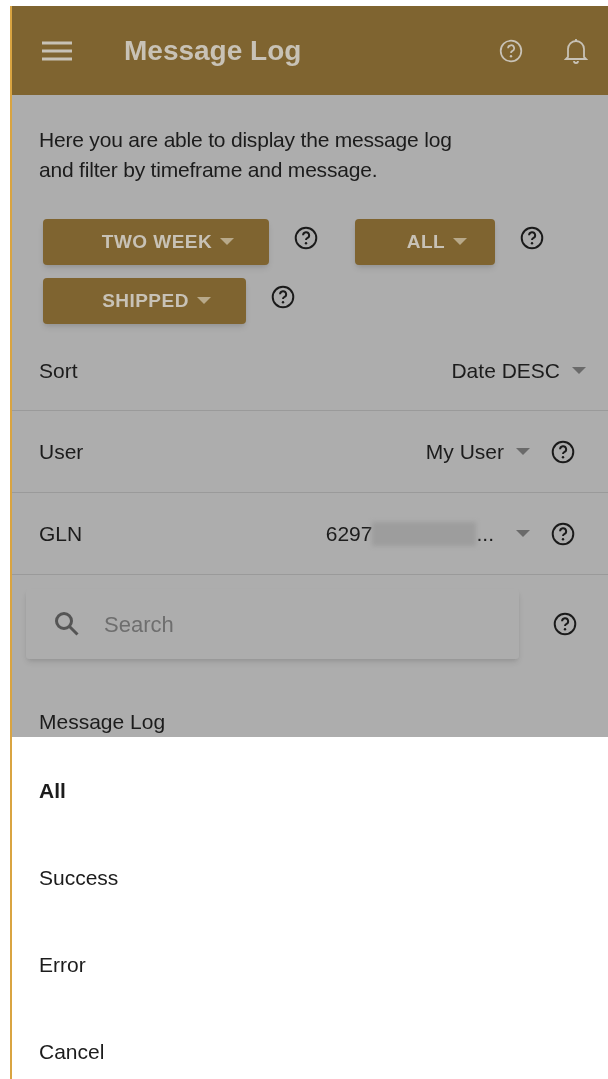  I want to click on description-text: Here you are able to display the message log and filter by timeframe and message., so click(246, 155).